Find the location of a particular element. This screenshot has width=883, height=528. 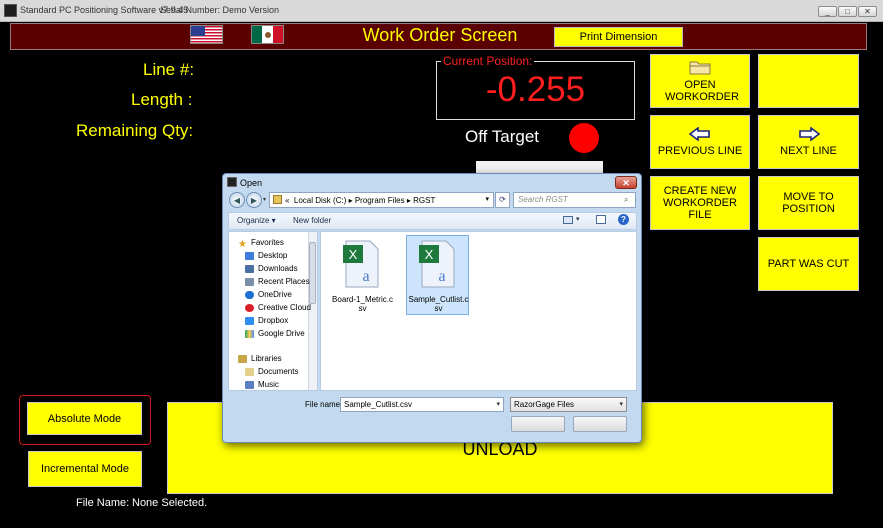

target-status-text: Off Target is located at coordinates (502, 136).